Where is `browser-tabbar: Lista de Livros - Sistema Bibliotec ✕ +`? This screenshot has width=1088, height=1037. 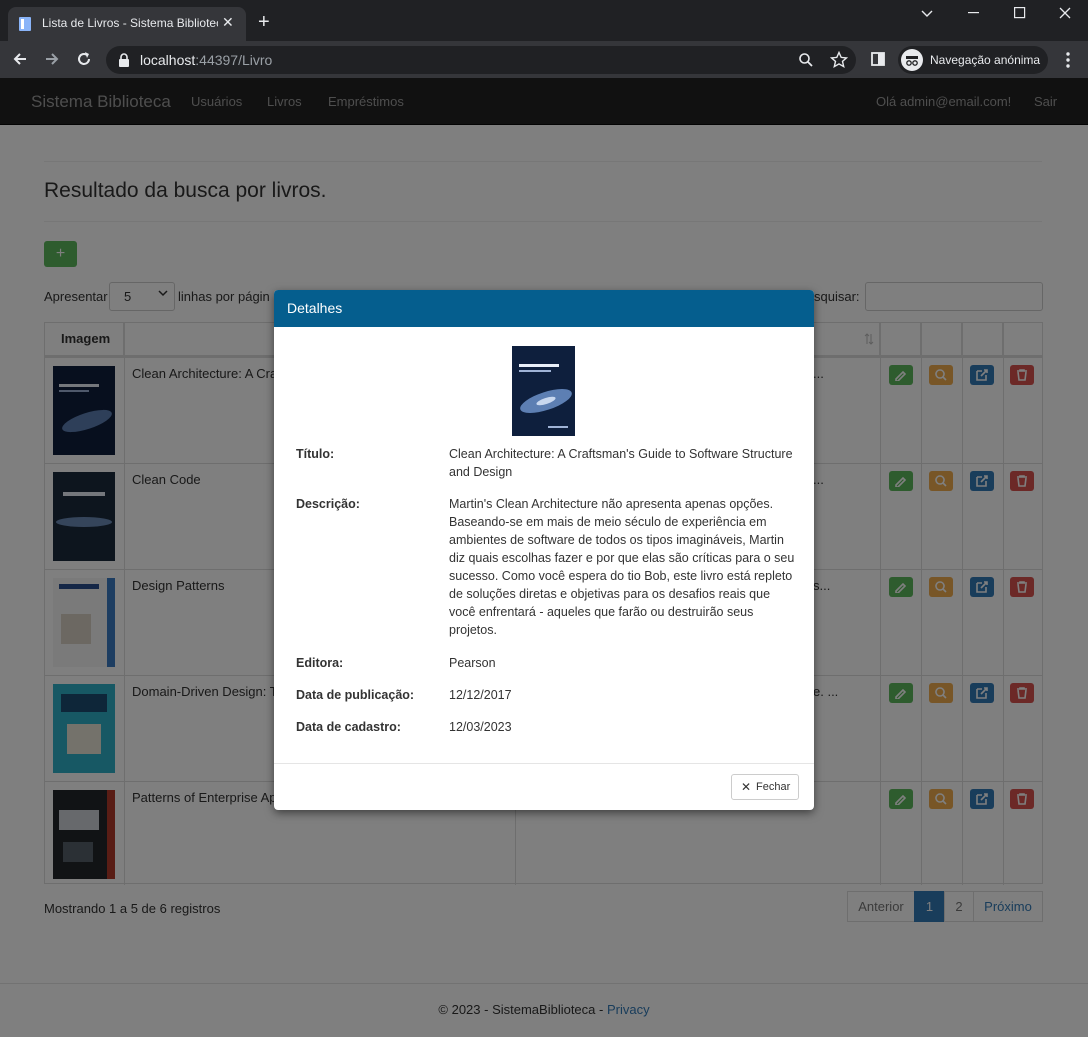
browser-tabbar: Lista de Livros - Sistema Bibliotec ✕ + is located at coordinates (544, 20).